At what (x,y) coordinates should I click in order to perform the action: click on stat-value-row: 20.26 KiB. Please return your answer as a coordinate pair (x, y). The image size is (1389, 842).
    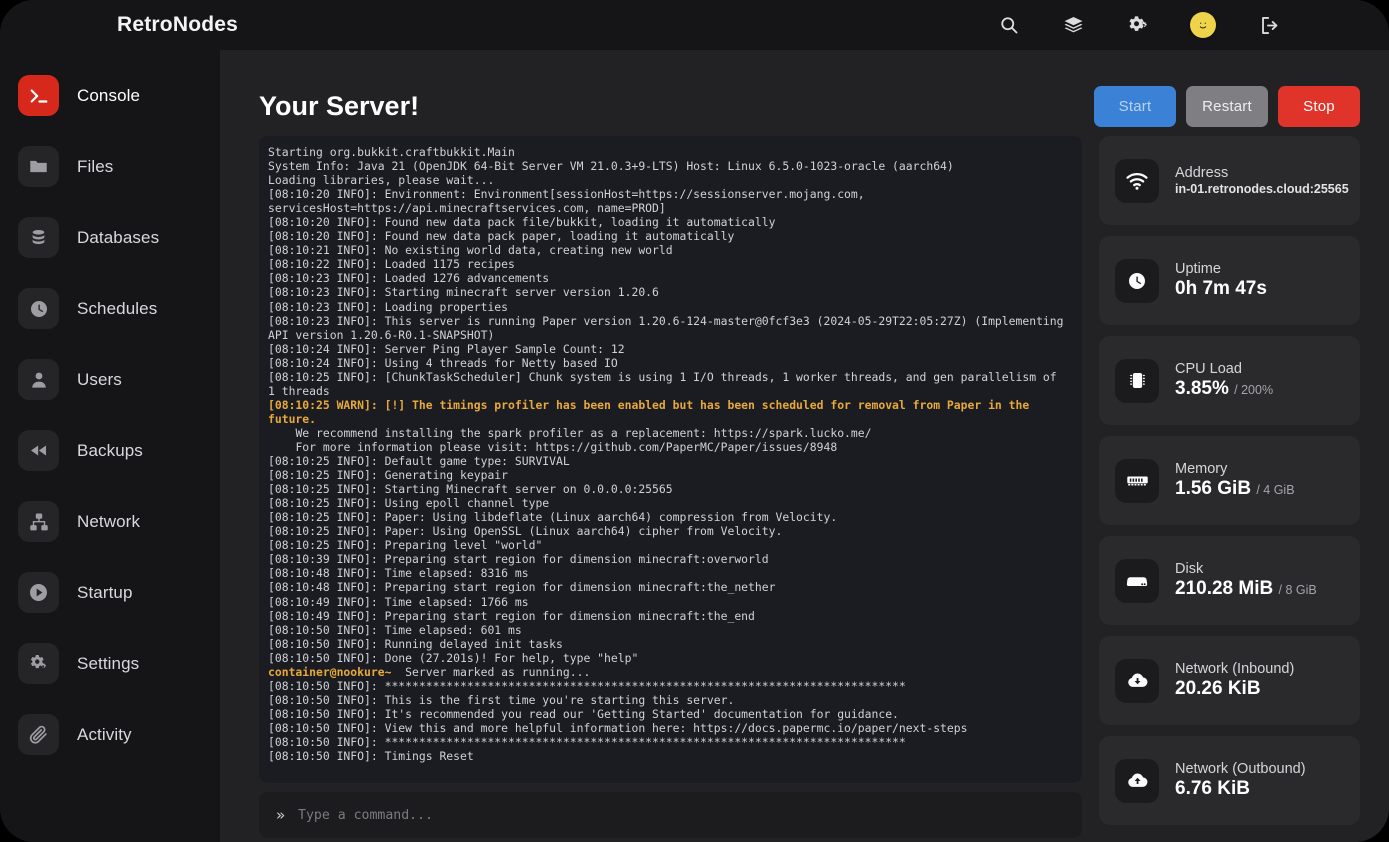
    Looking at the image, I should click on (1234, 689).